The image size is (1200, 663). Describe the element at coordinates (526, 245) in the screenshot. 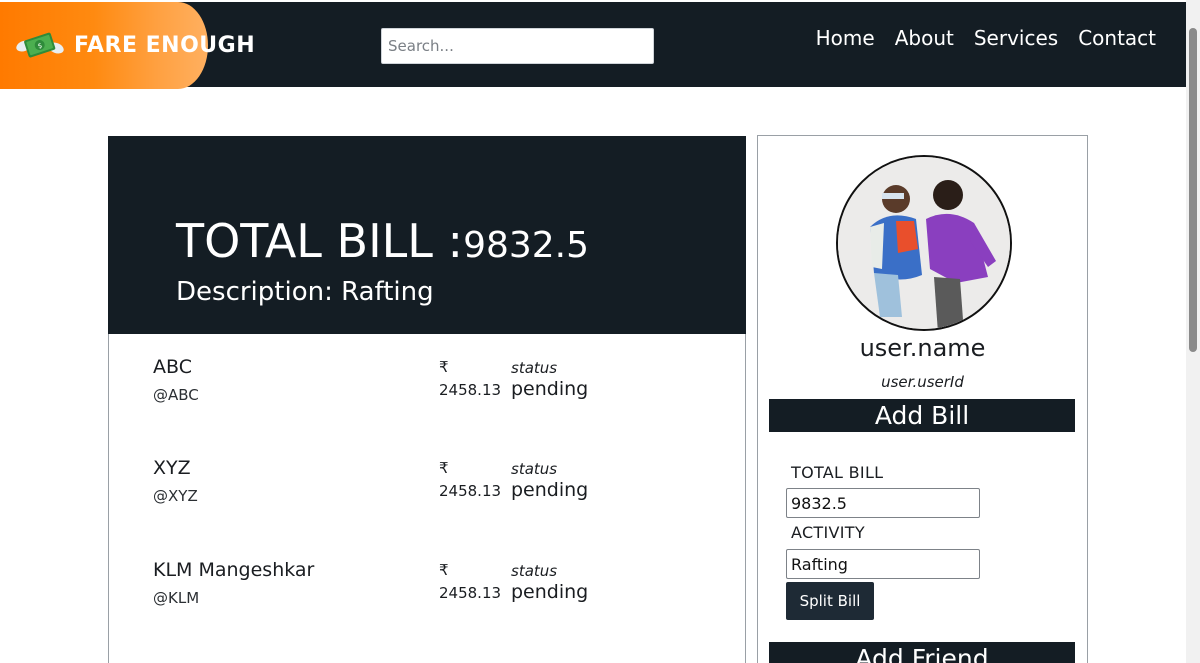

I see `total-bill-value: 9832.5` at that location.